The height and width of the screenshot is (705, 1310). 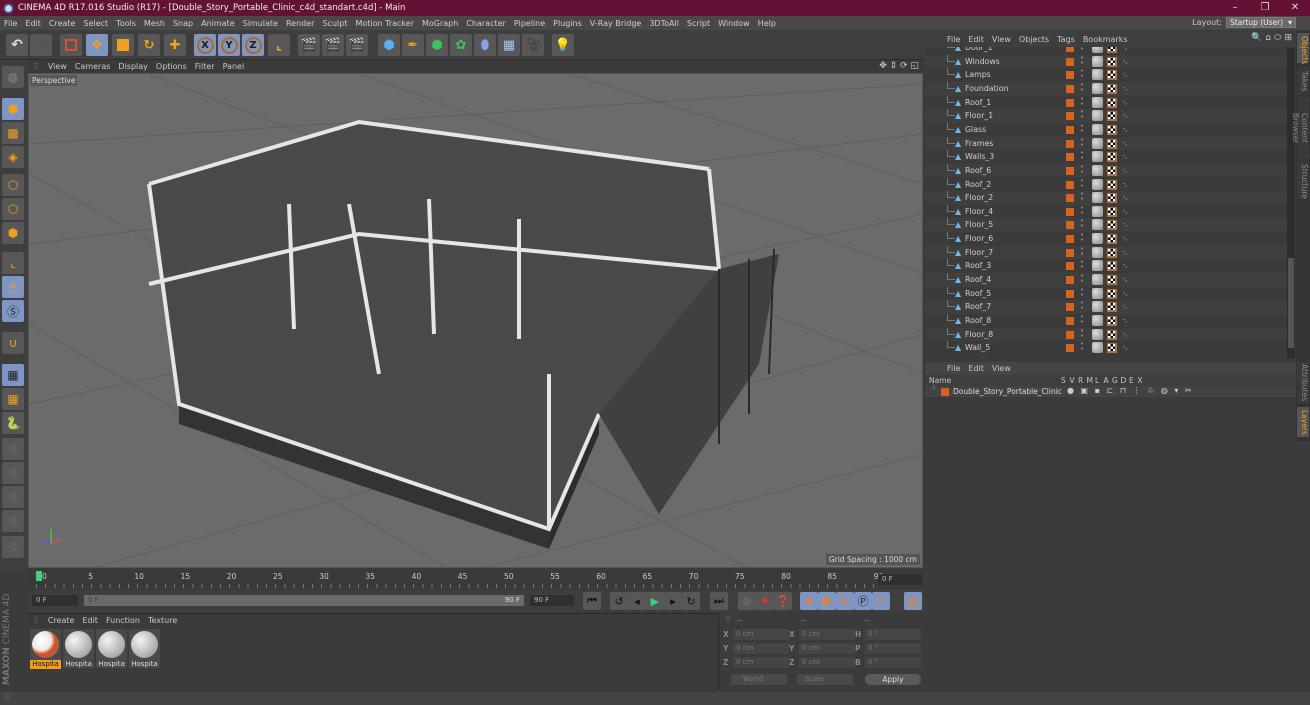 What do you see at coordinates (1034, 39) in the screenshot?
I see `object-menu-objects: Objects` at bounding box center [1034, 39].